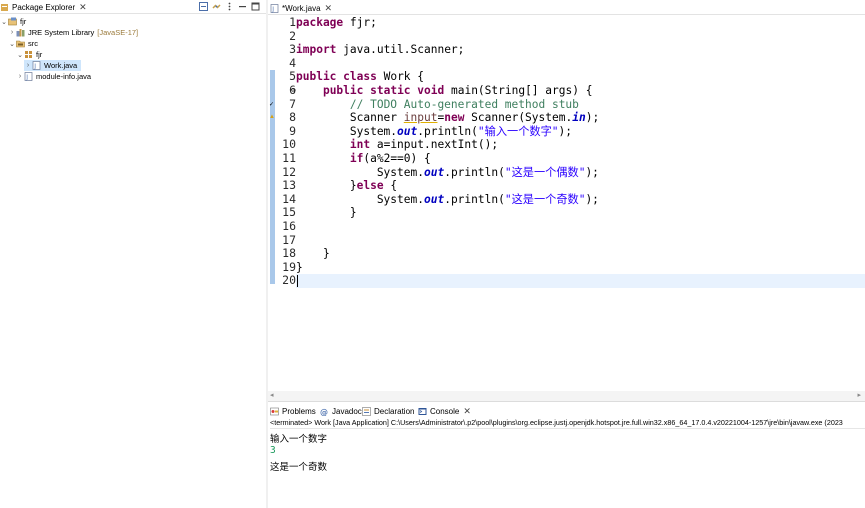  I want to click on line-number: 7, so click(292, 103).